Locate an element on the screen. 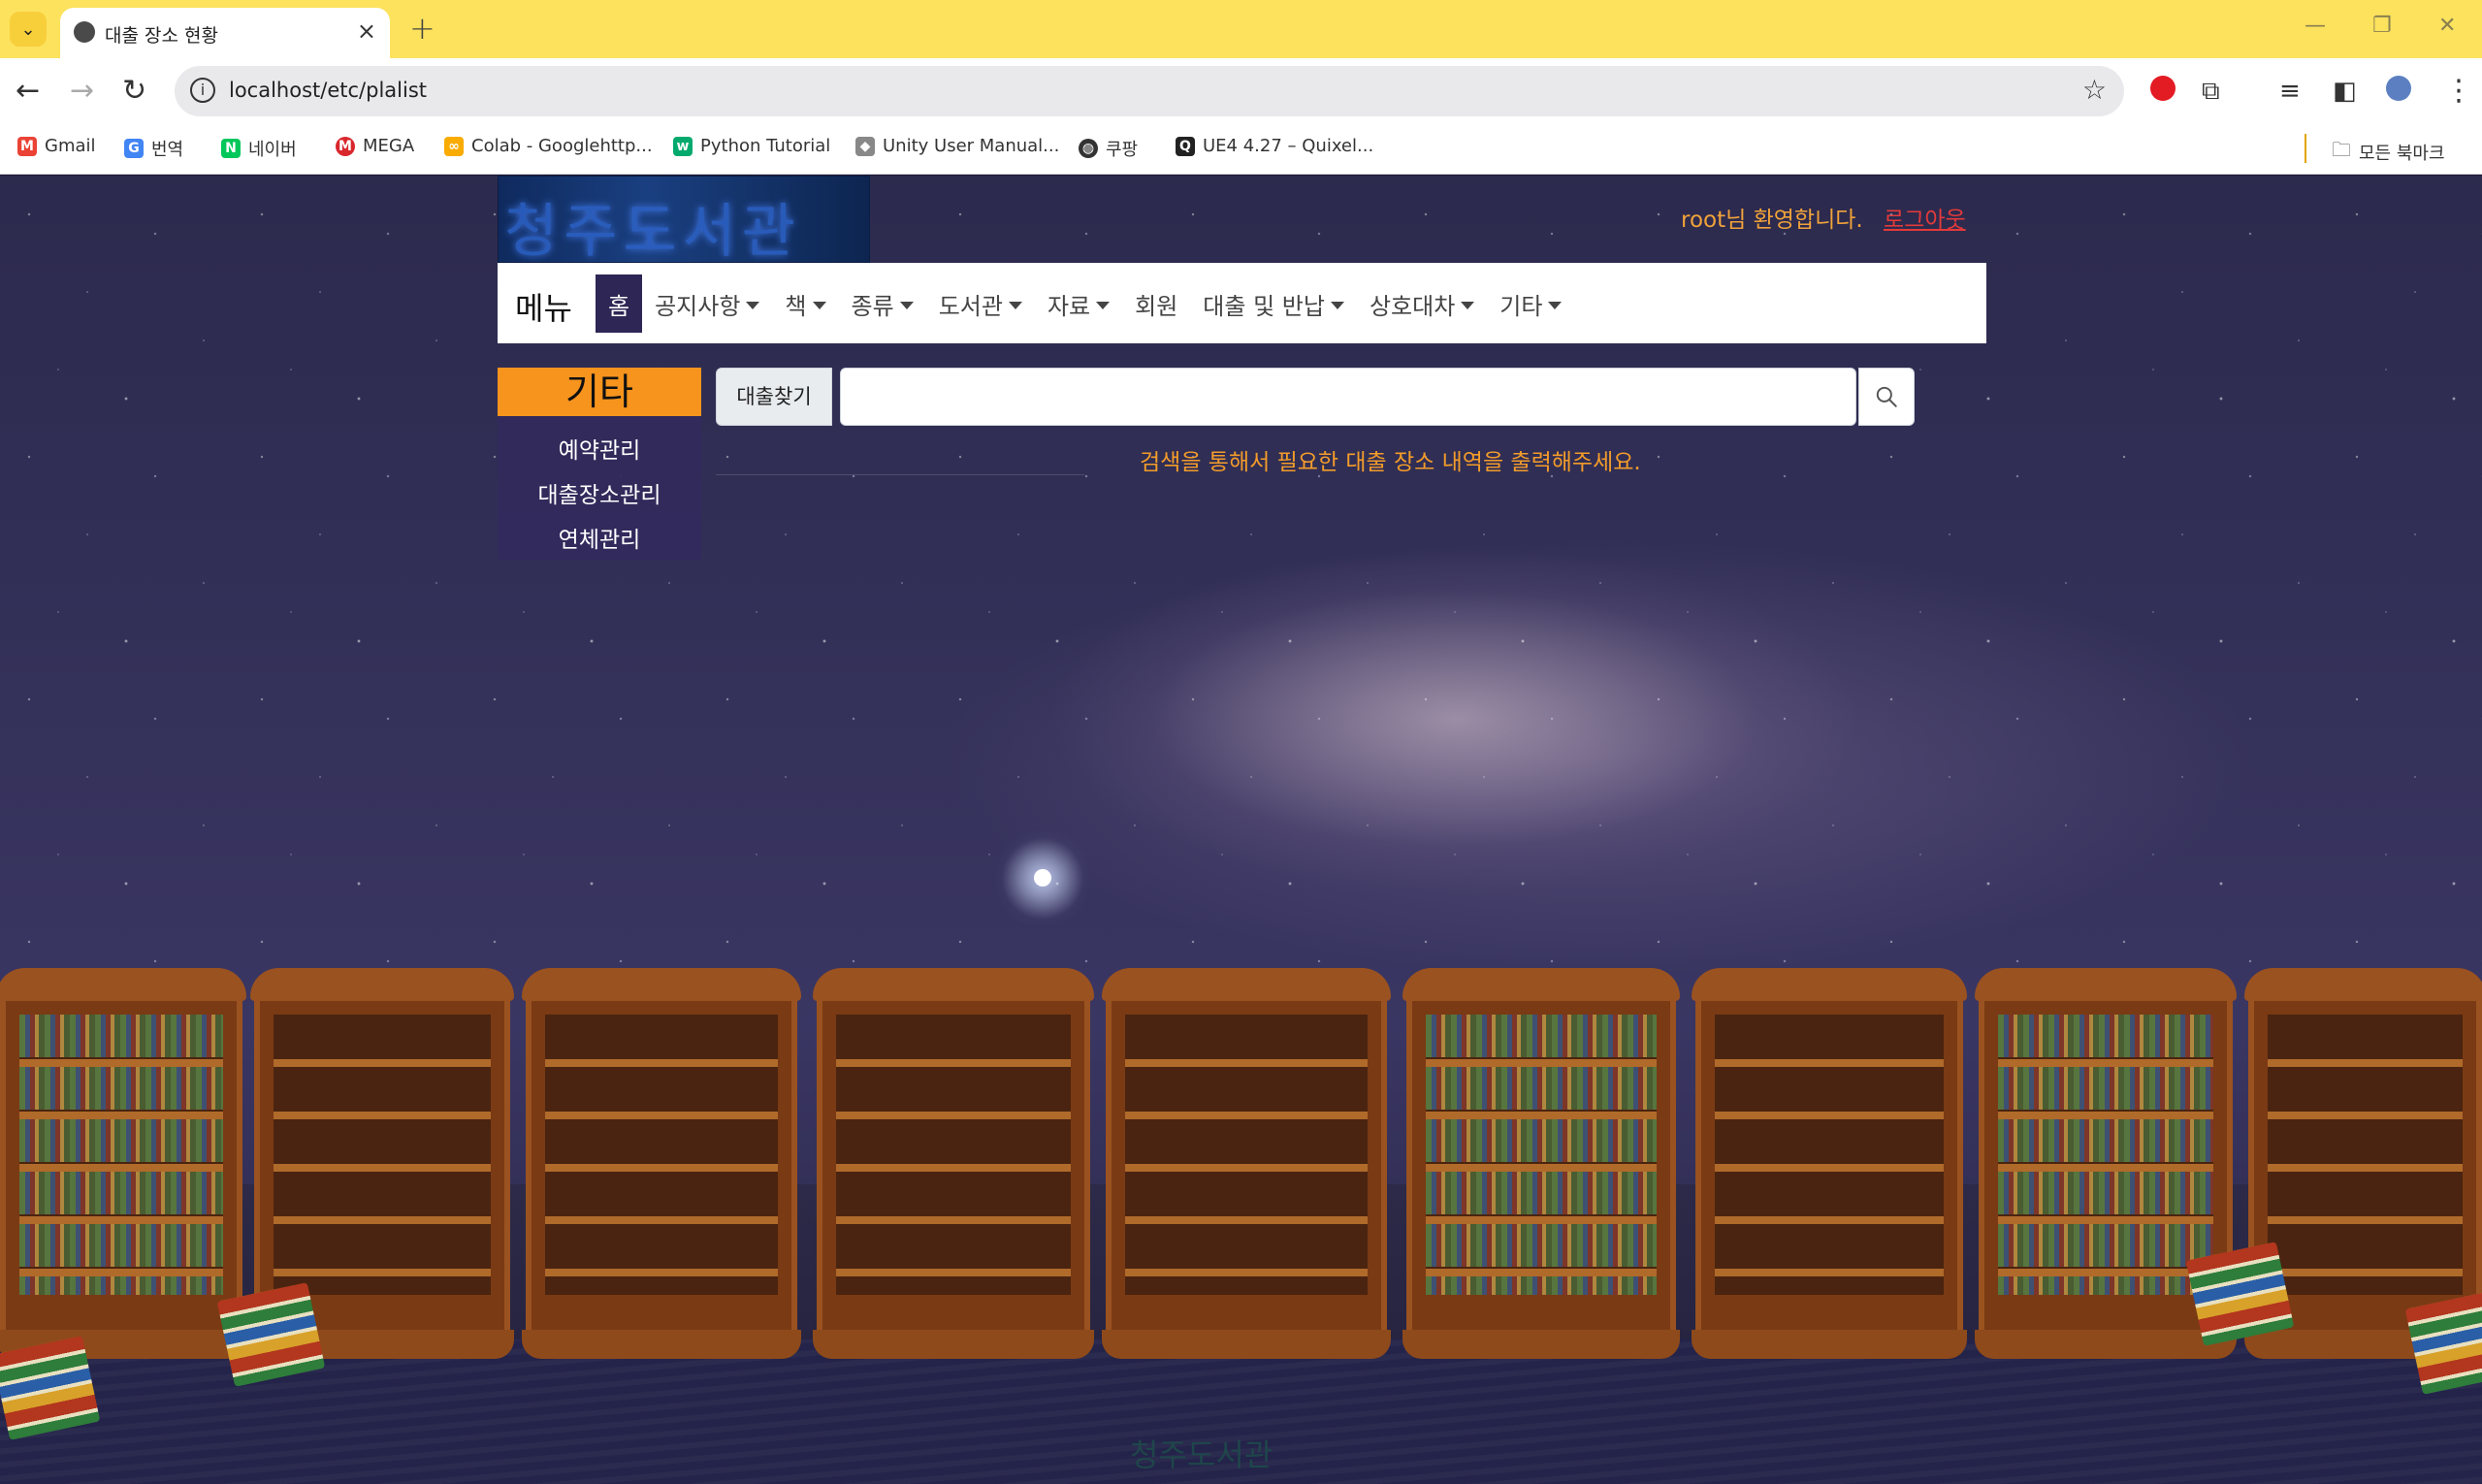 The height and width of the screenshot is (1484, 2482). site-info-icon: i is located at coordinates (202, 90).